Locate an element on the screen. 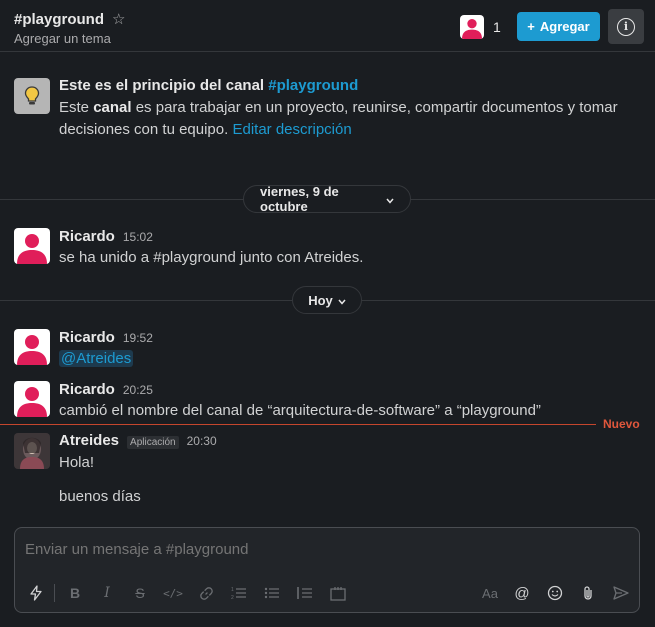 Image resolution: width=655 pixels, height=627 pixels. link-icon is located at coordinates (206, 593).